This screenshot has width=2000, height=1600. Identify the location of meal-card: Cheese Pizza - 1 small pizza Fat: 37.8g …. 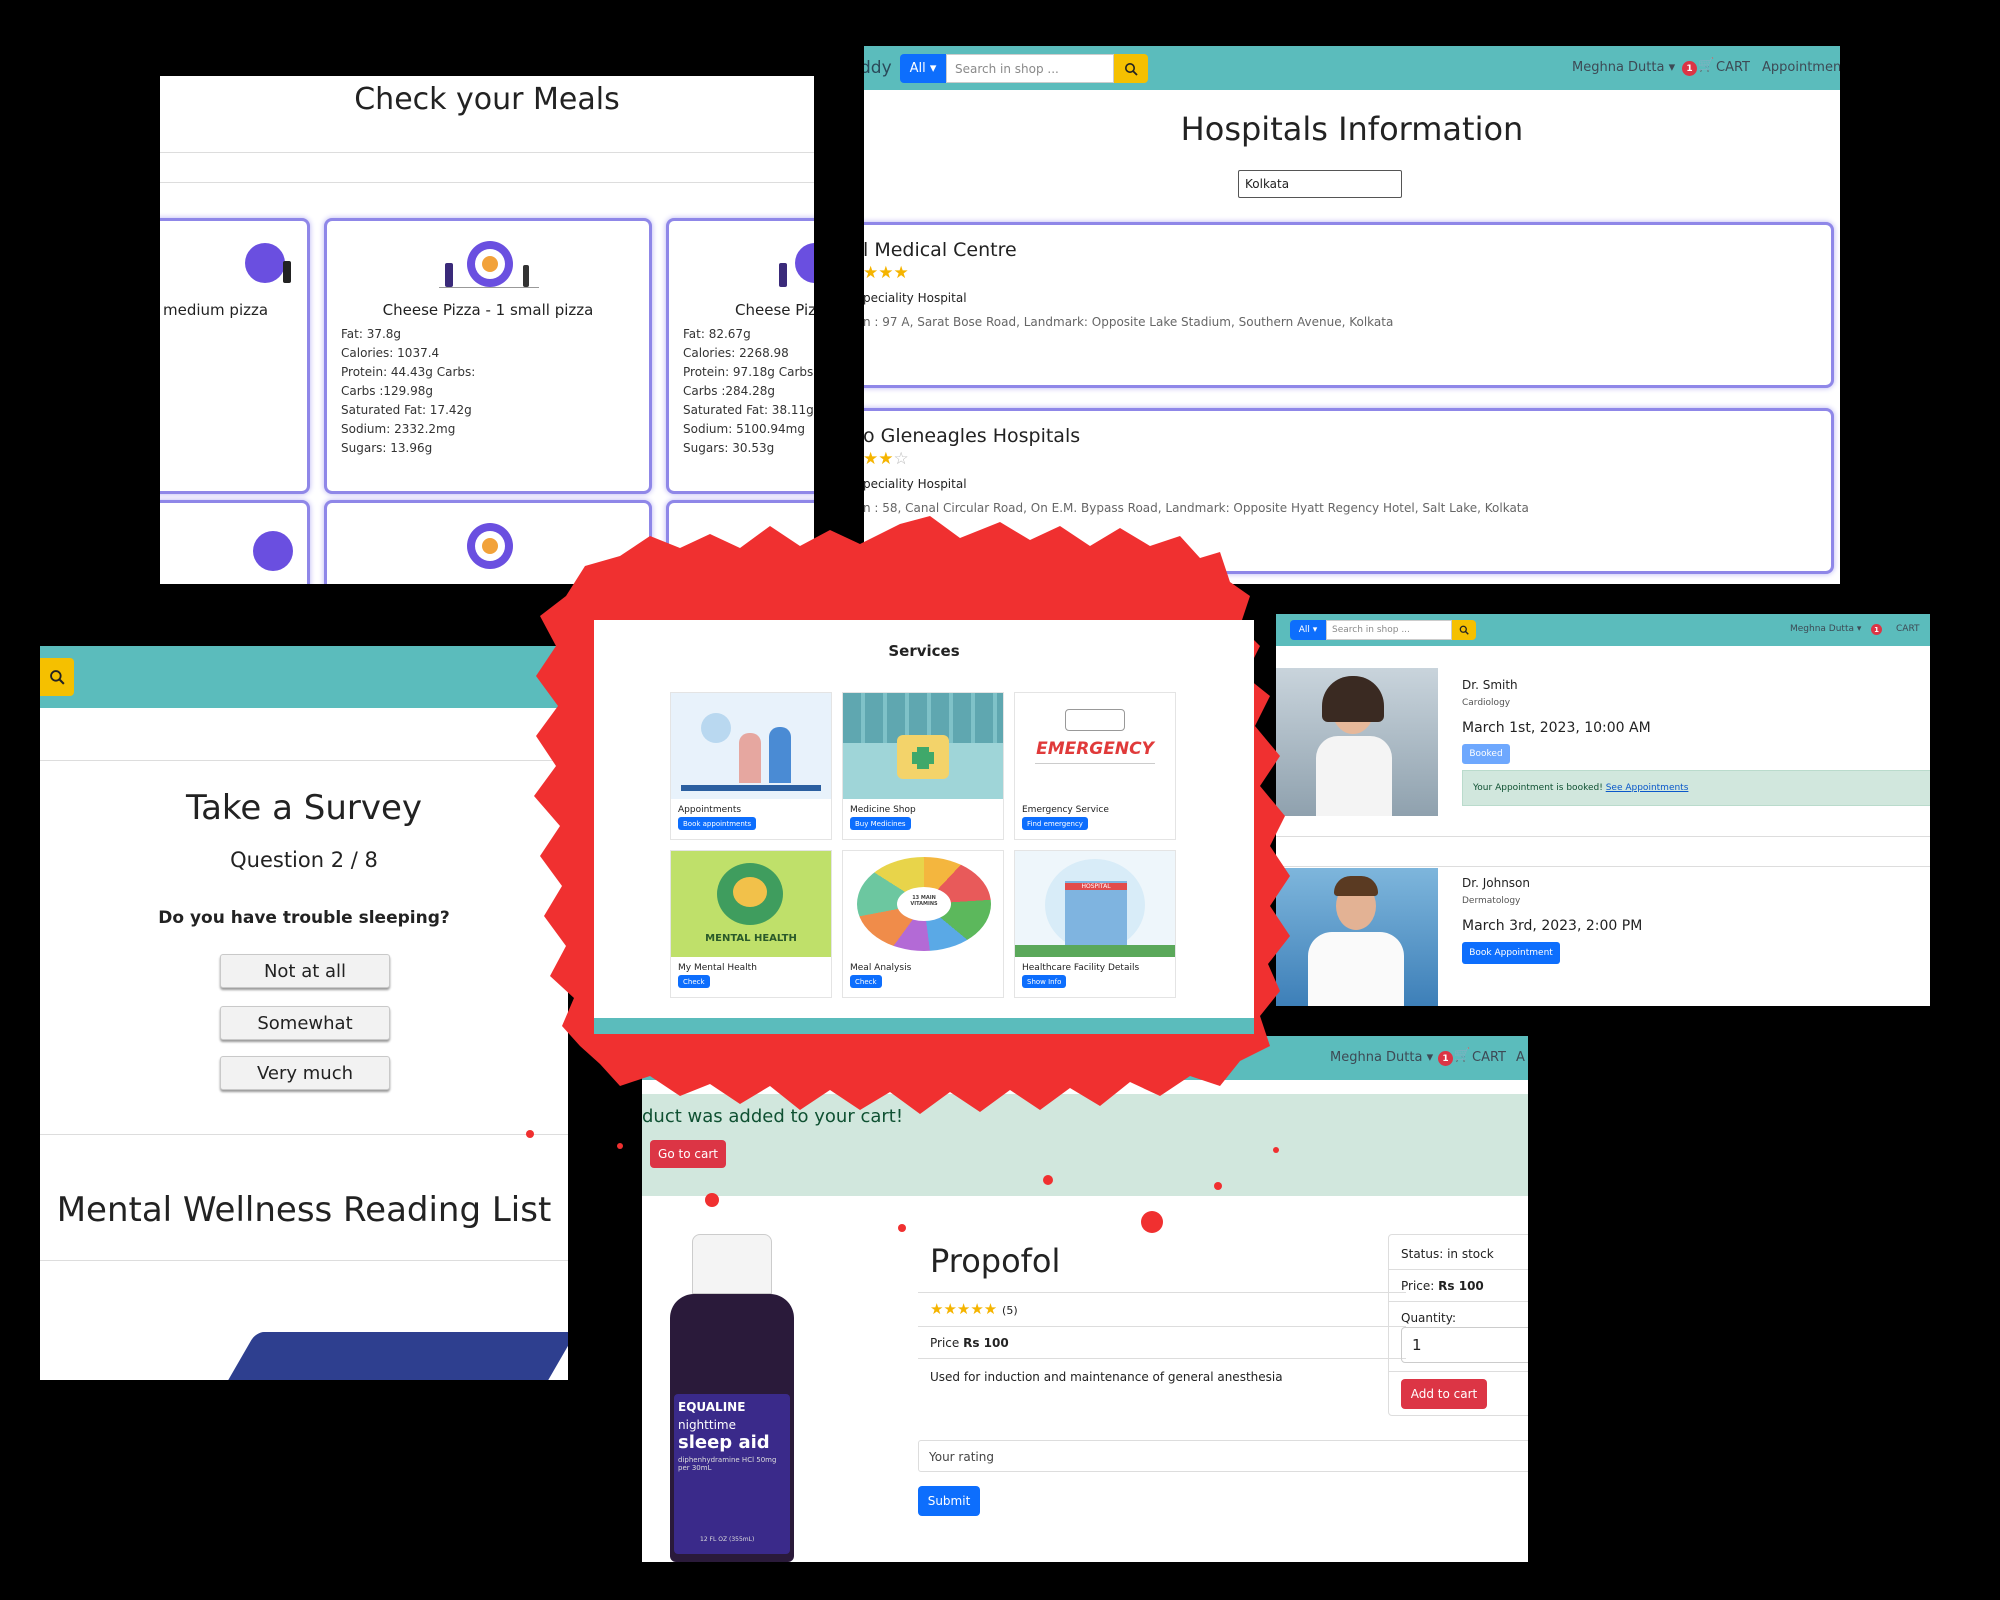
(488, 356).